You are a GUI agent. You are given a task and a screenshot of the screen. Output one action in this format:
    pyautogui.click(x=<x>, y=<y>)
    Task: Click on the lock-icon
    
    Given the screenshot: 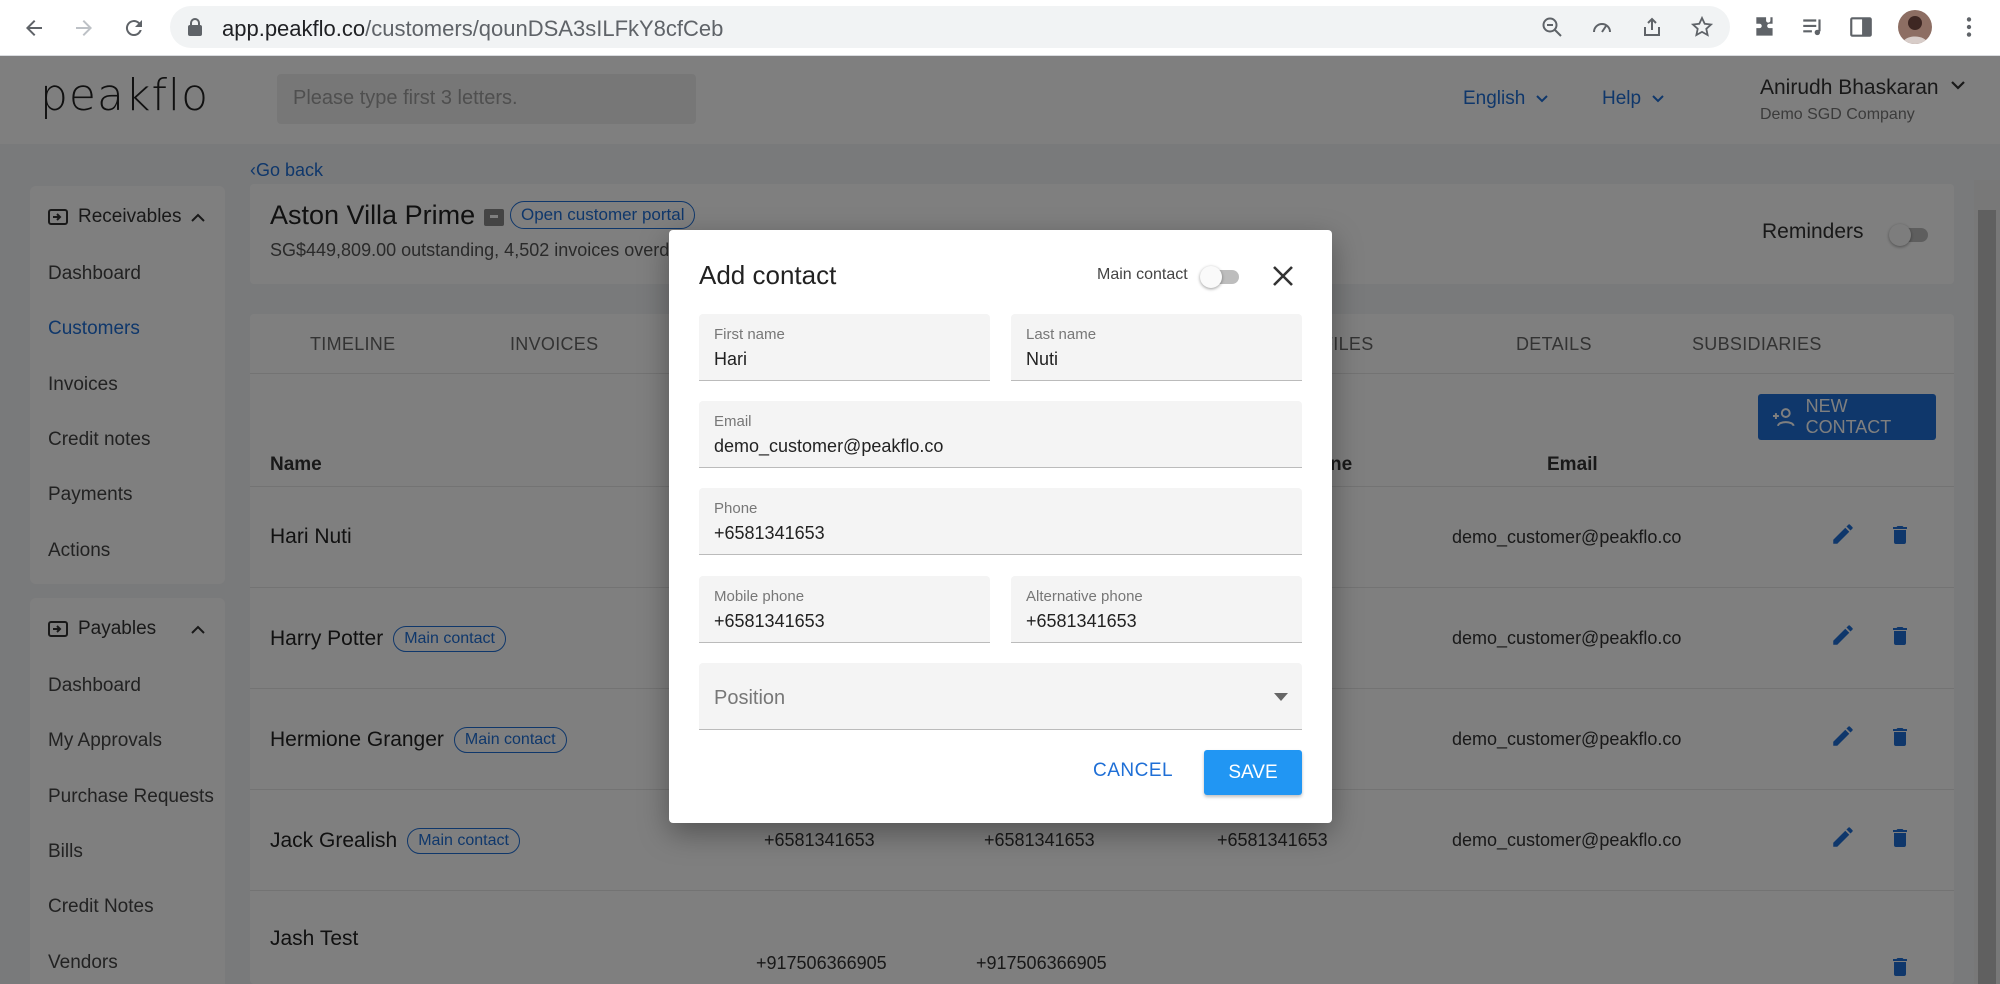 What is the action you would take?
    pyautogui.click(x=195, y=29)
    